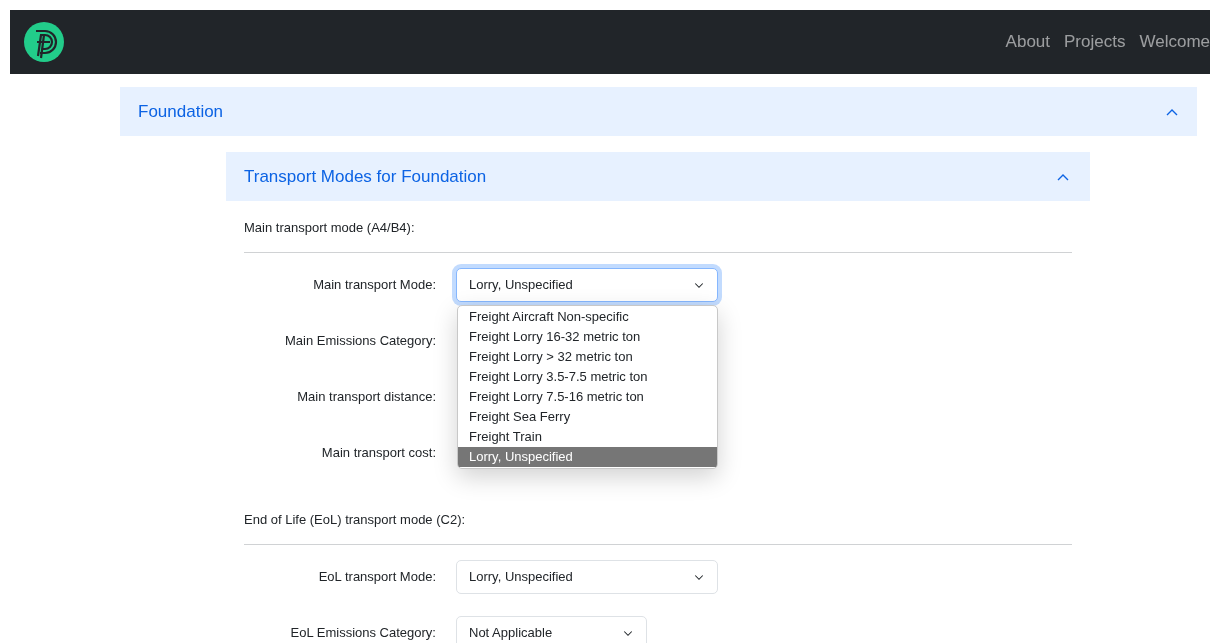 The height and width of the screenshot is (643, 1210). What do you see at coordinates (1174, 42) in the screenshot?
I see `nav-link: Welcome` at bounding box center [1174, 42].